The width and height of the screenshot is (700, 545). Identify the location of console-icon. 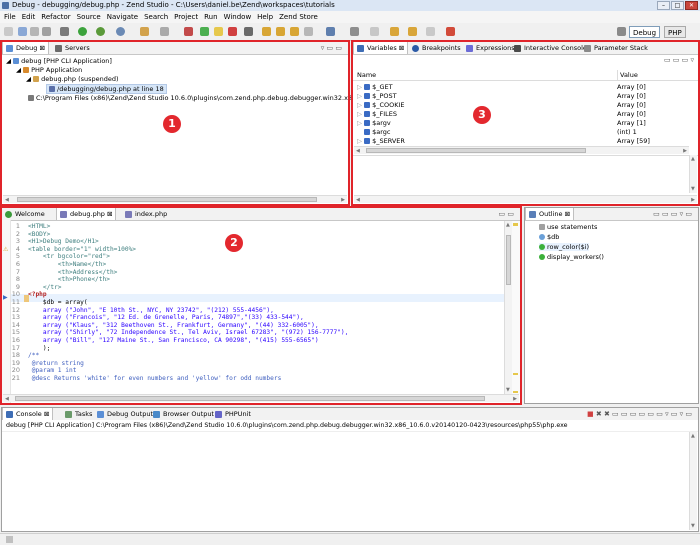
(517, 48).